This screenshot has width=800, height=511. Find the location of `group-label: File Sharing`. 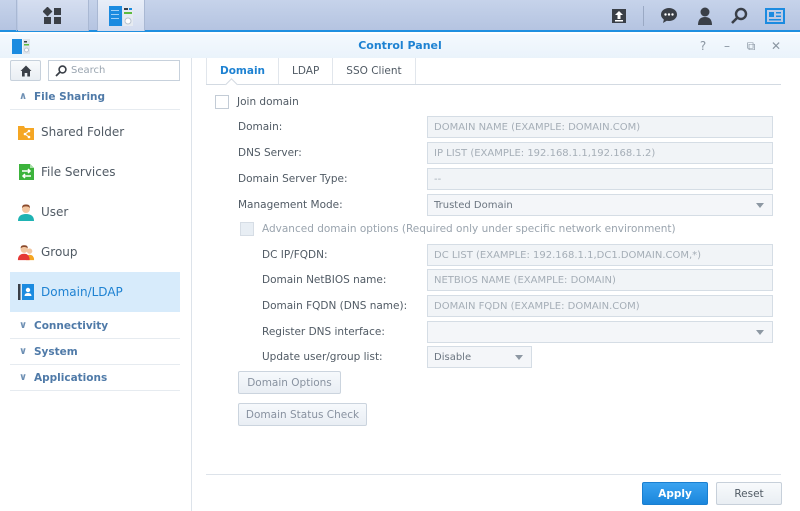

group-label: File Sharing is located at coordinates (70, 96).